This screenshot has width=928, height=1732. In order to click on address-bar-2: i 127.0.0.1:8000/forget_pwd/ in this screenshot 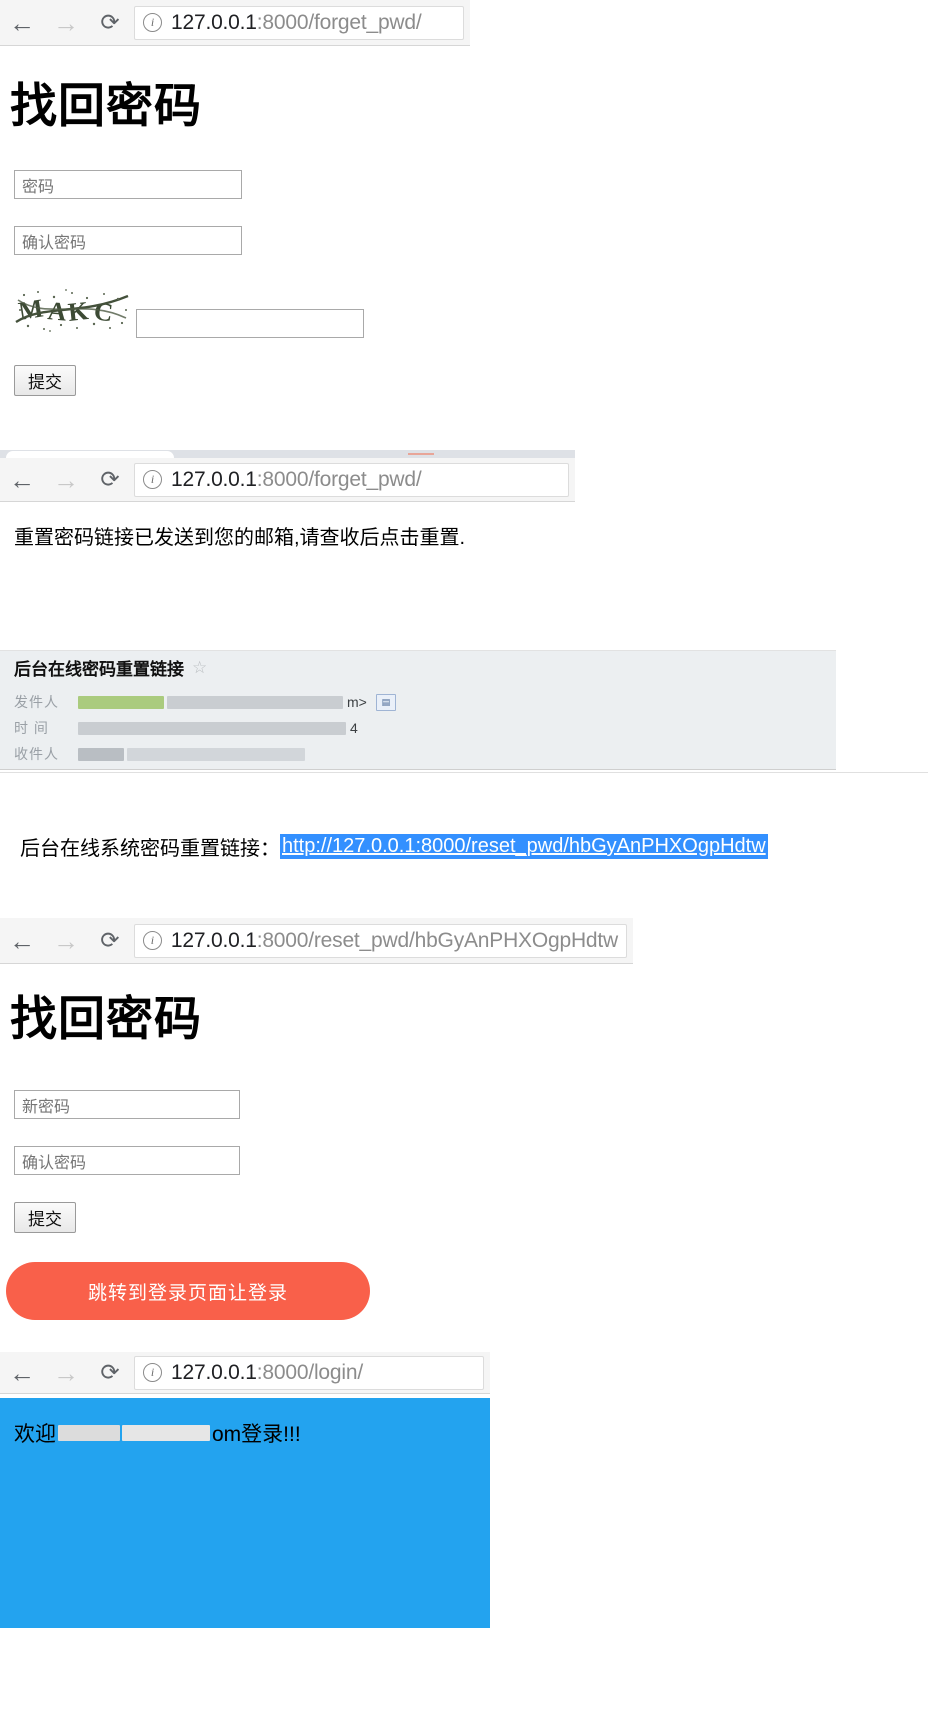, I will do `click(351, 479)`.